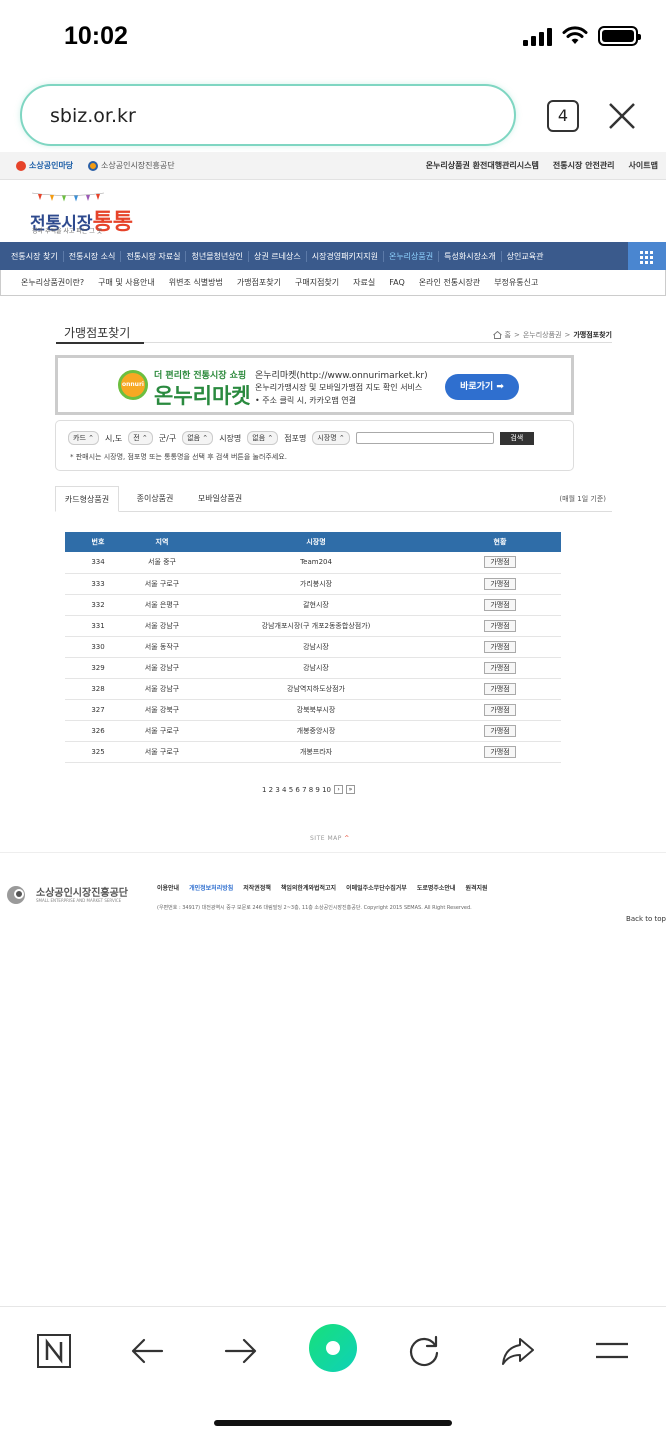 This screenshot has width=666, height=1440. I want to click on nav-onnuri: 온누리상품권, so click(412, 256).